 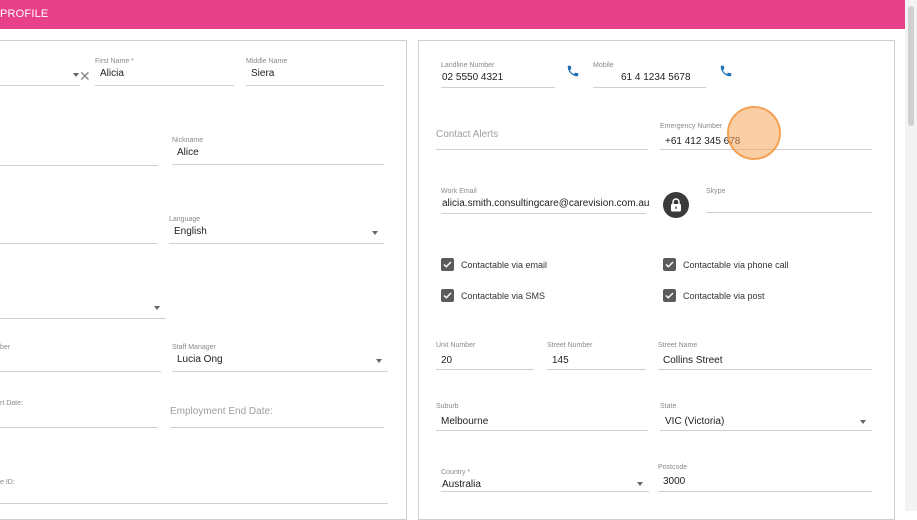 I want to click on page-header: PROFILE, so click(x=452, y=14).